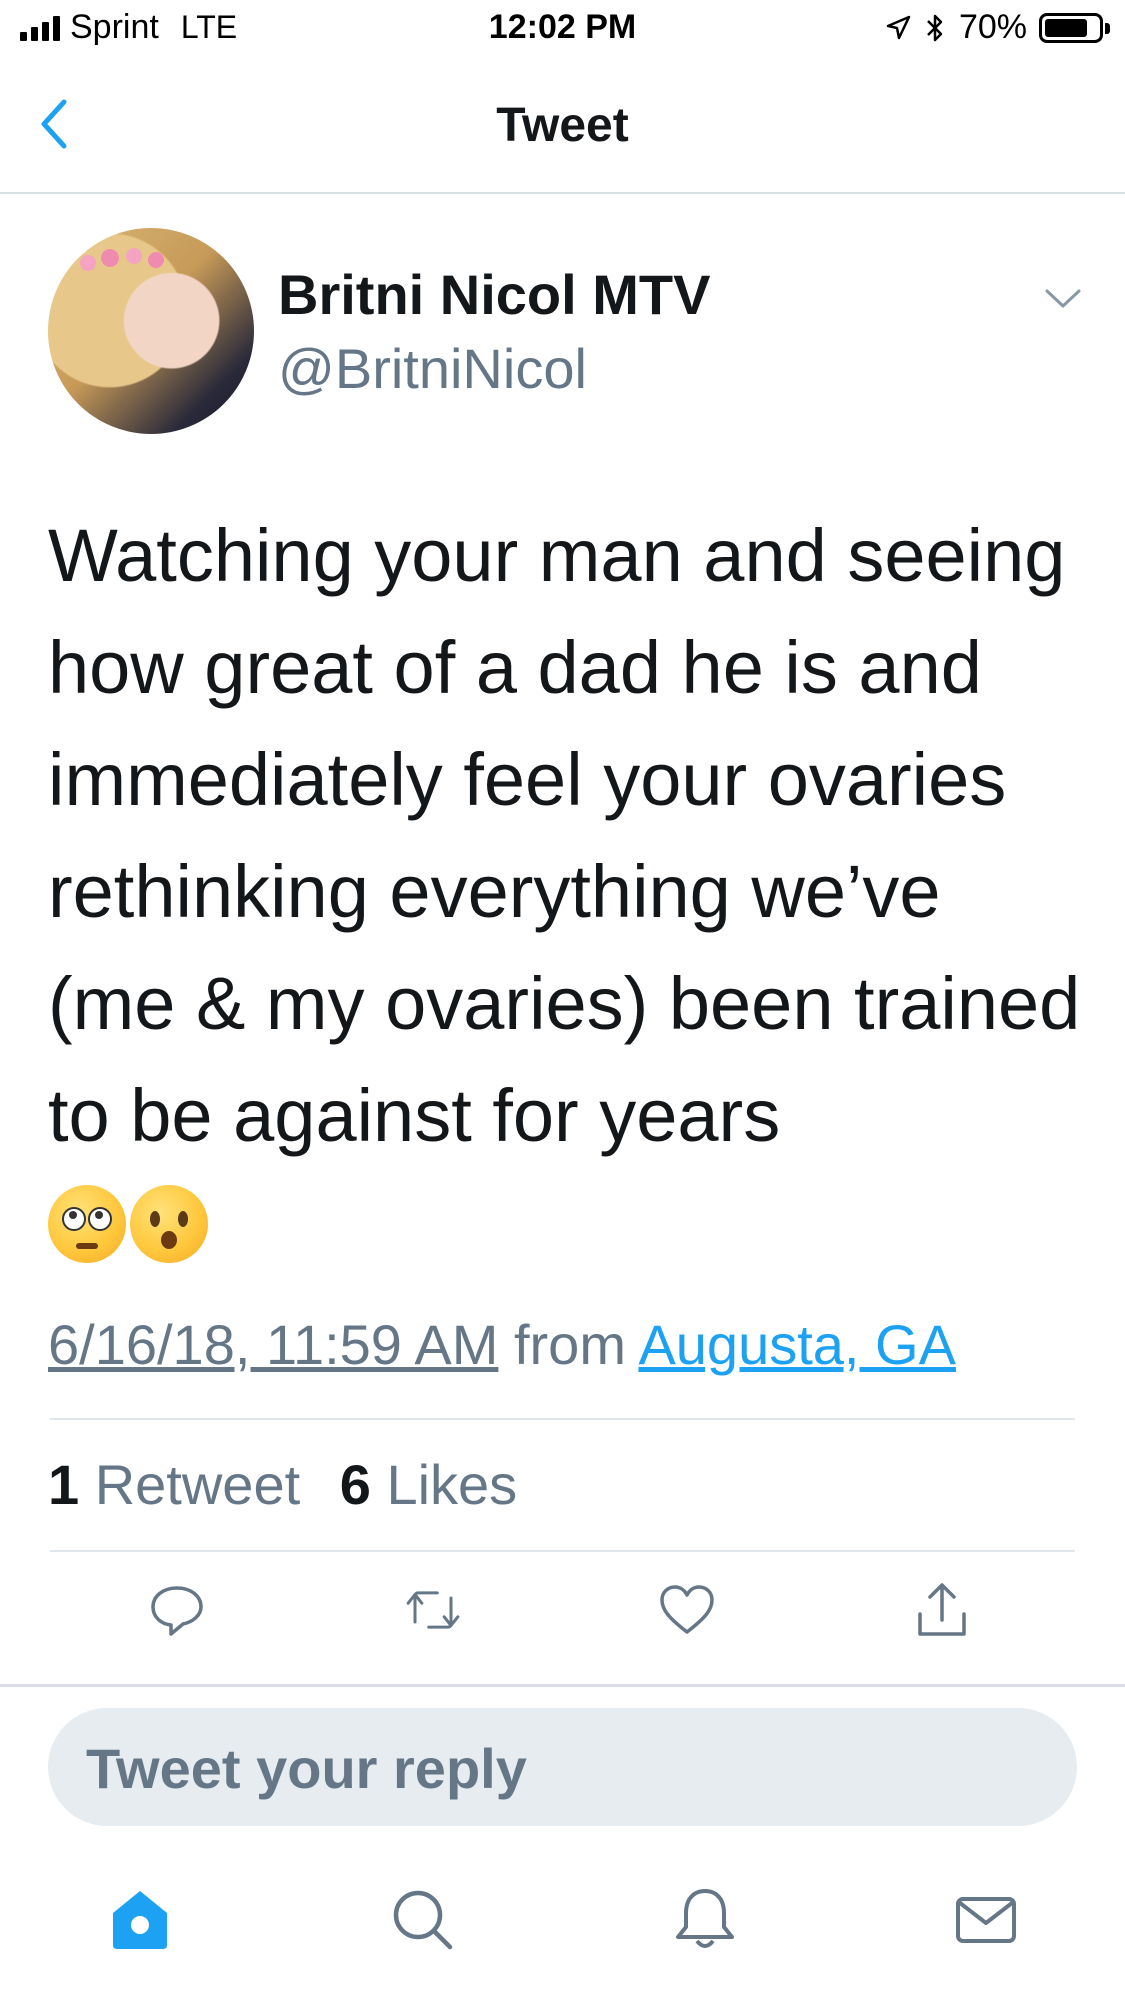  Describe the element at coordinates (122, 259) in the screenshot. I see `flower-crown-decoration` at that location.